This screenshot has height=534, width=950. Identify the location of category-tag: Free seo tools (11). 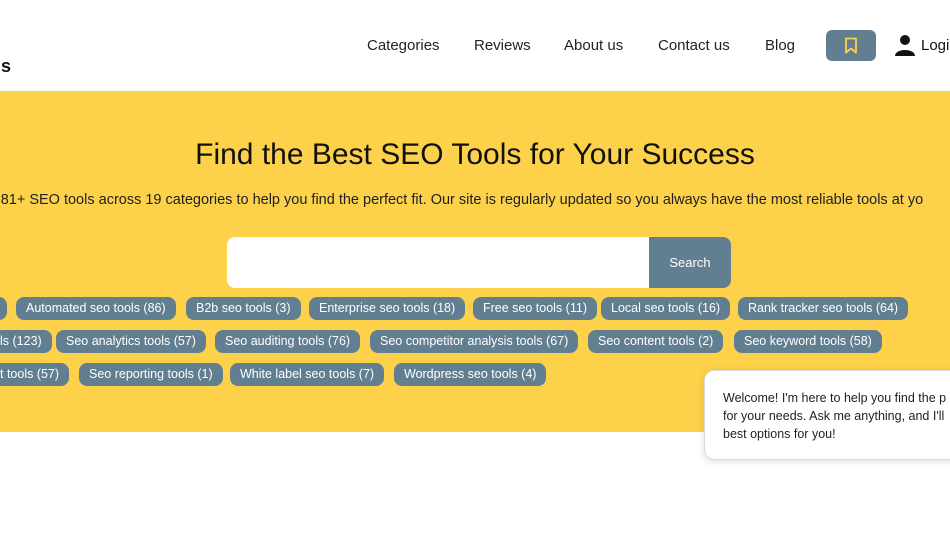
(535, 308).